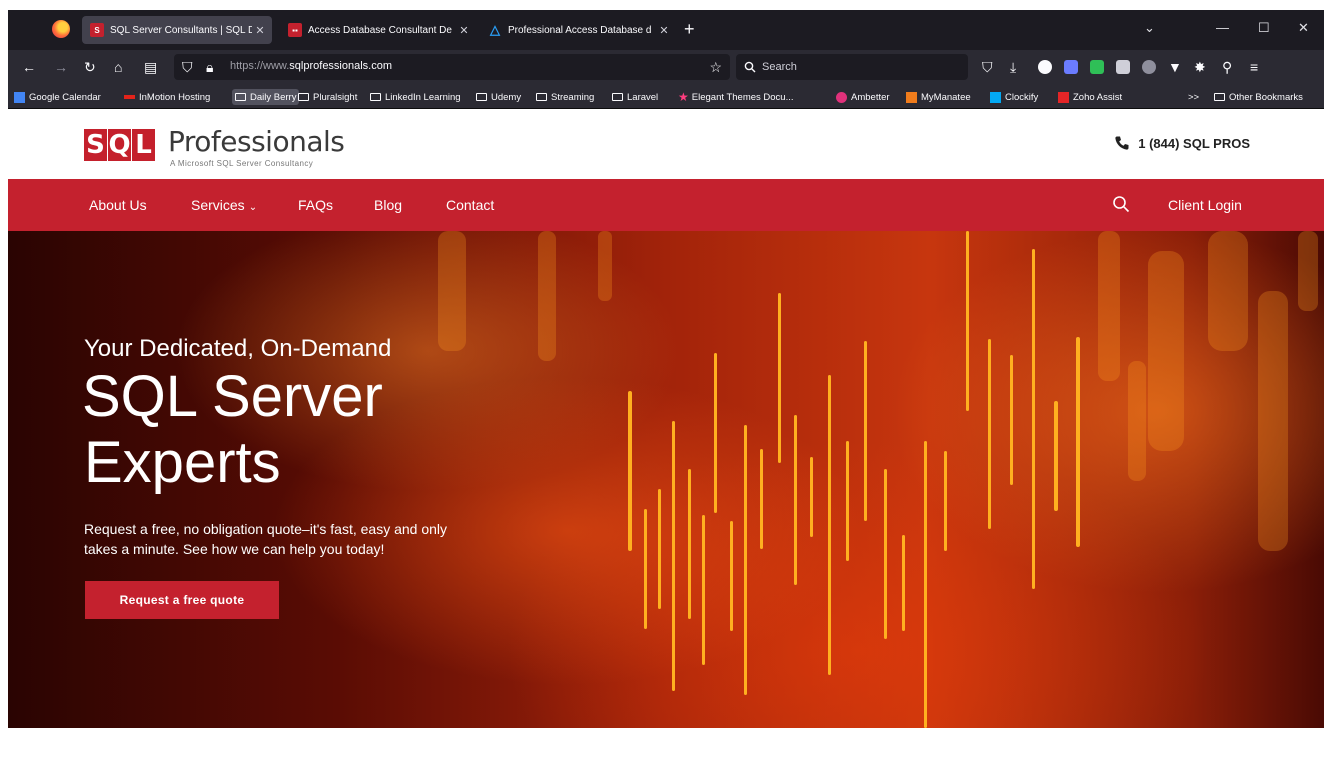 The height and width of the screenshot is (773, 1331). Describe the element at coordinates (120, 145) in the screenshot. I see `logo-mark: S Q L` at that location.